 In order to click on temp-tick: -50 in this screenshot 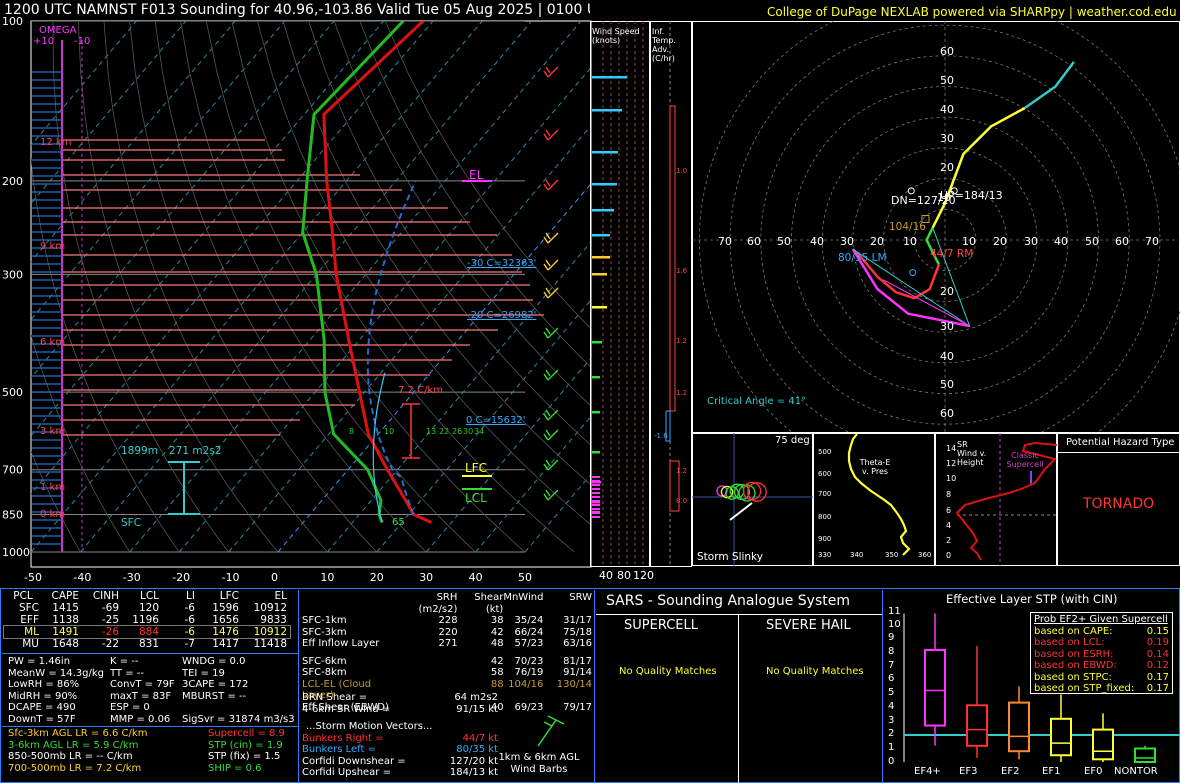, I will do `click(33, 577)`.